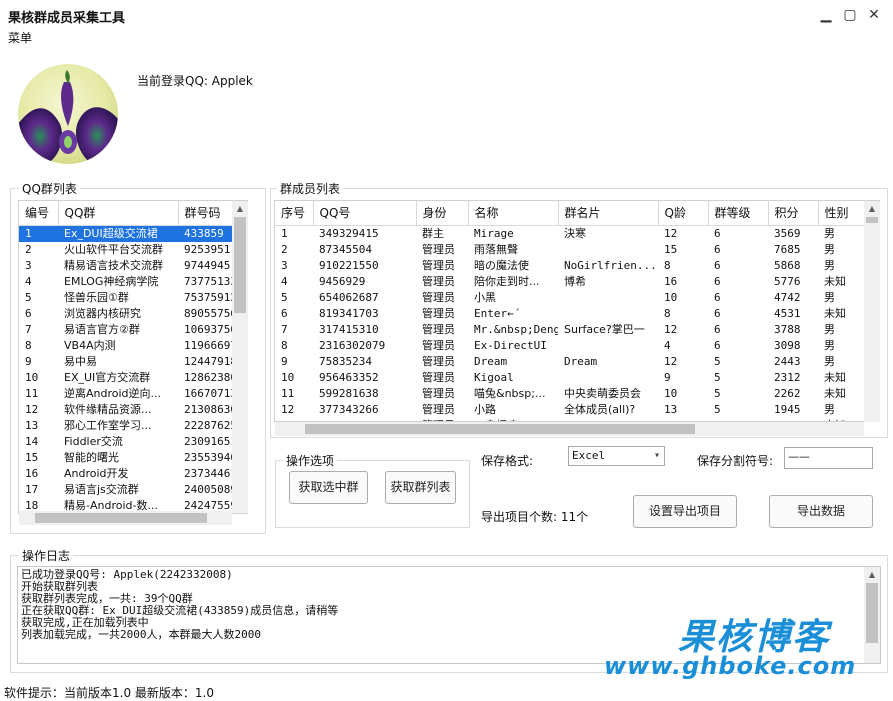 This screenshot has height=701, width=893. Describe the element at coordinates (872, 220) in the screenshot. I see `member-list-vscroll-thumb` at that location.